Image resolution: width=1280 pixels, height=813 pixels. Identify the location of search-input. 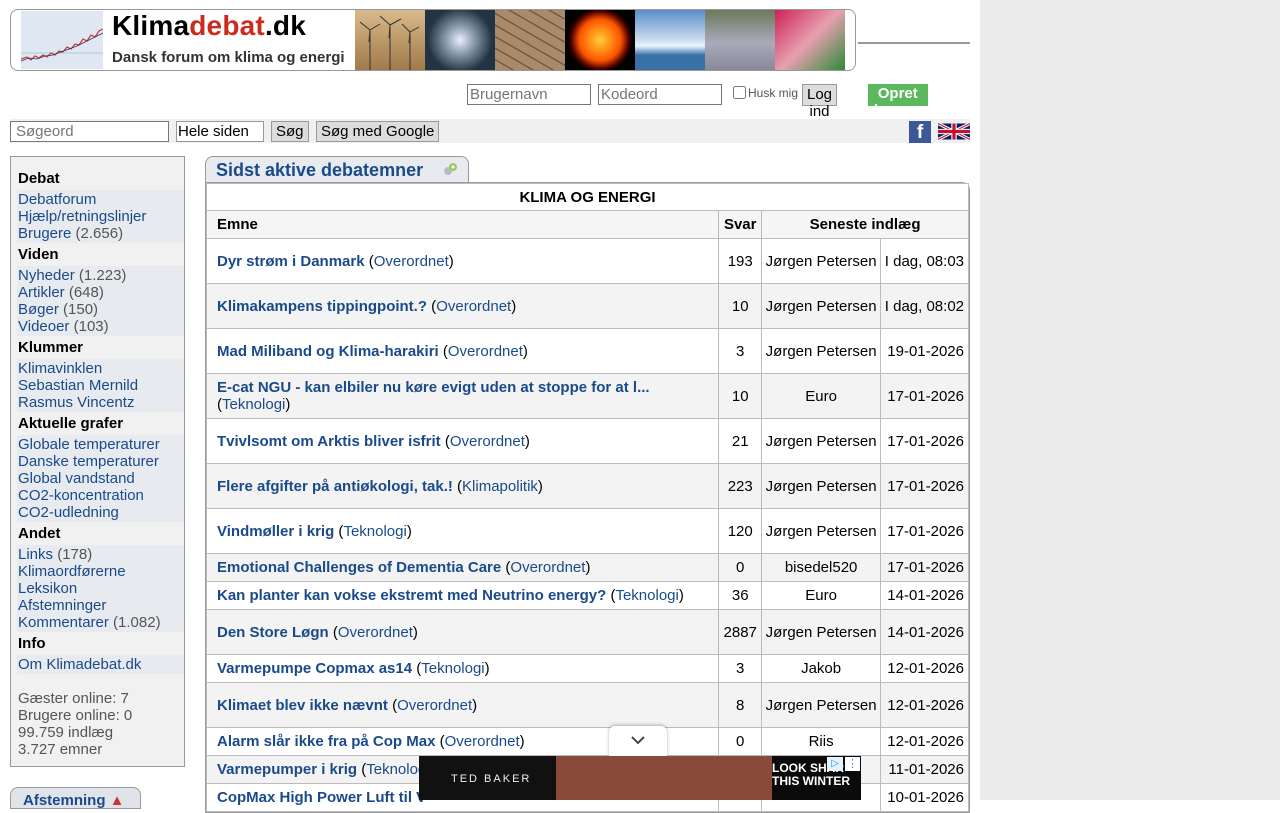
(89, 131).